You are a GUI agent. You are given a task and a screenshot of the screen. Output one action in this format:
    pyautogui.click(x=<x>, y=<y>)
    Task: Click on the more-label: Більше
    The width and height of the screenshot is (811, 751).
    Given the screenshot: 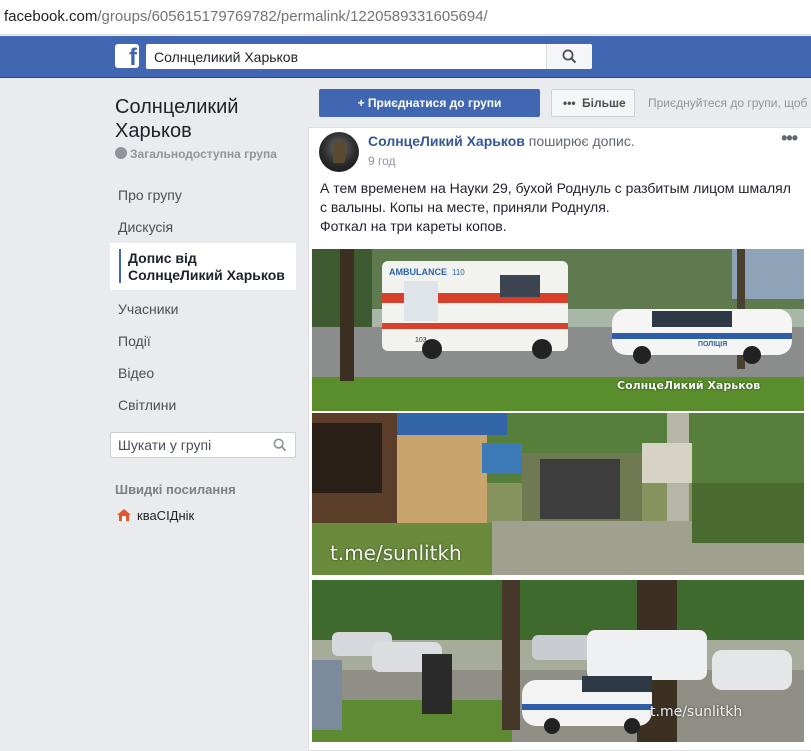 What is the action you would take?
    pyautogui.click(x=604, y=103)
    